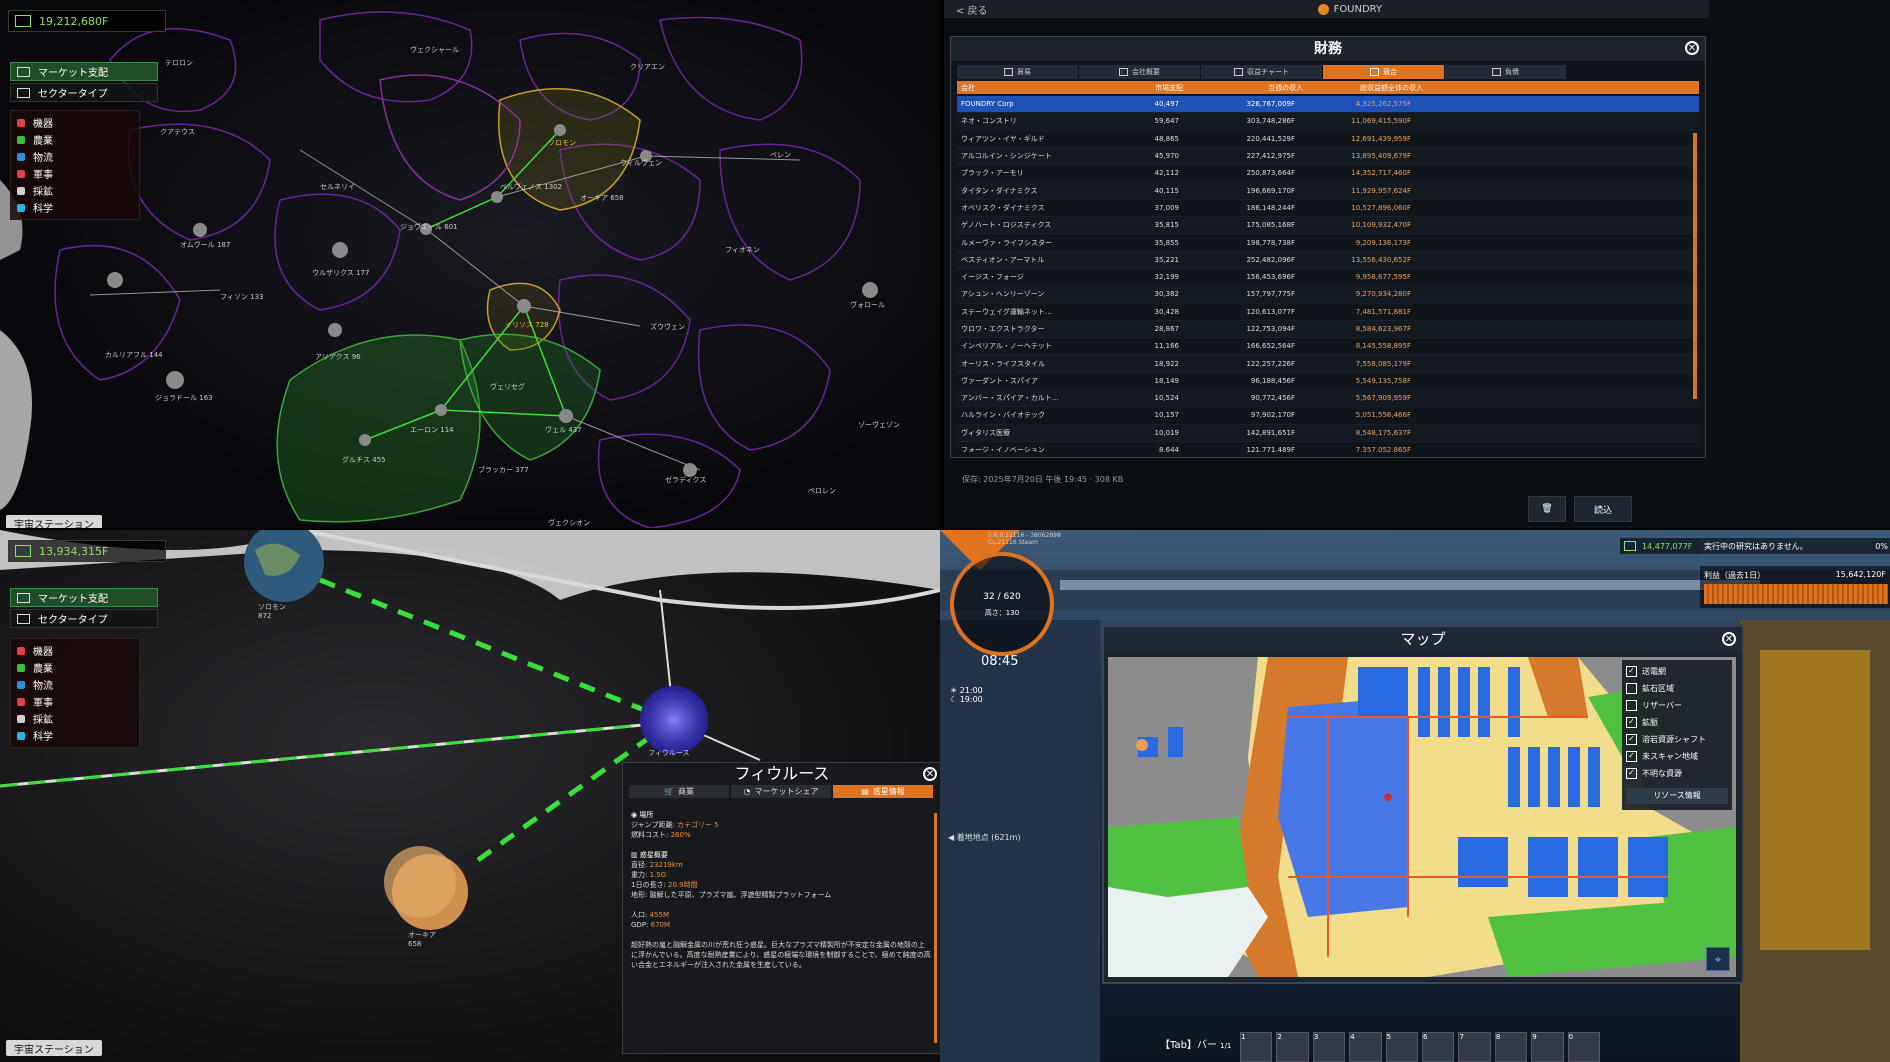 The image size is (1890, 1062). What do you see at coordinates (1292, 1047) in the screenshot?
I see `hotbar-slot: 2` at bounding box center [1292, 1047].